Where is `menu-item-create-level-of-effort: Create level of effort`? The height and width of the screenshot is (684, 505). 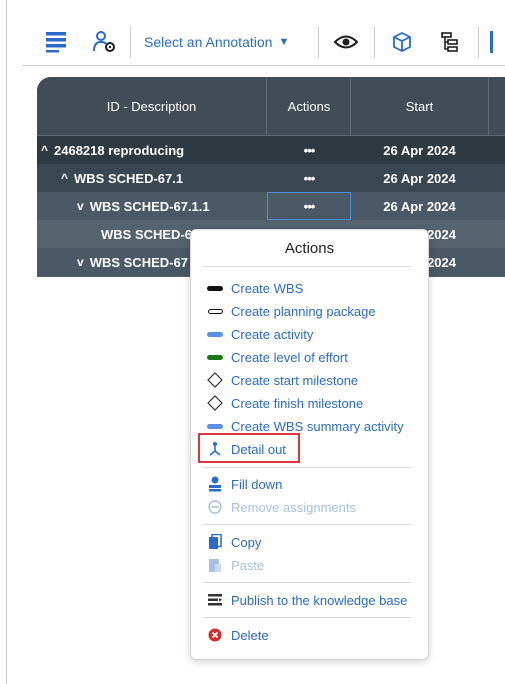
menu-item-create-level-of-effort: Create level of effort is located at coordinates (276, 357).